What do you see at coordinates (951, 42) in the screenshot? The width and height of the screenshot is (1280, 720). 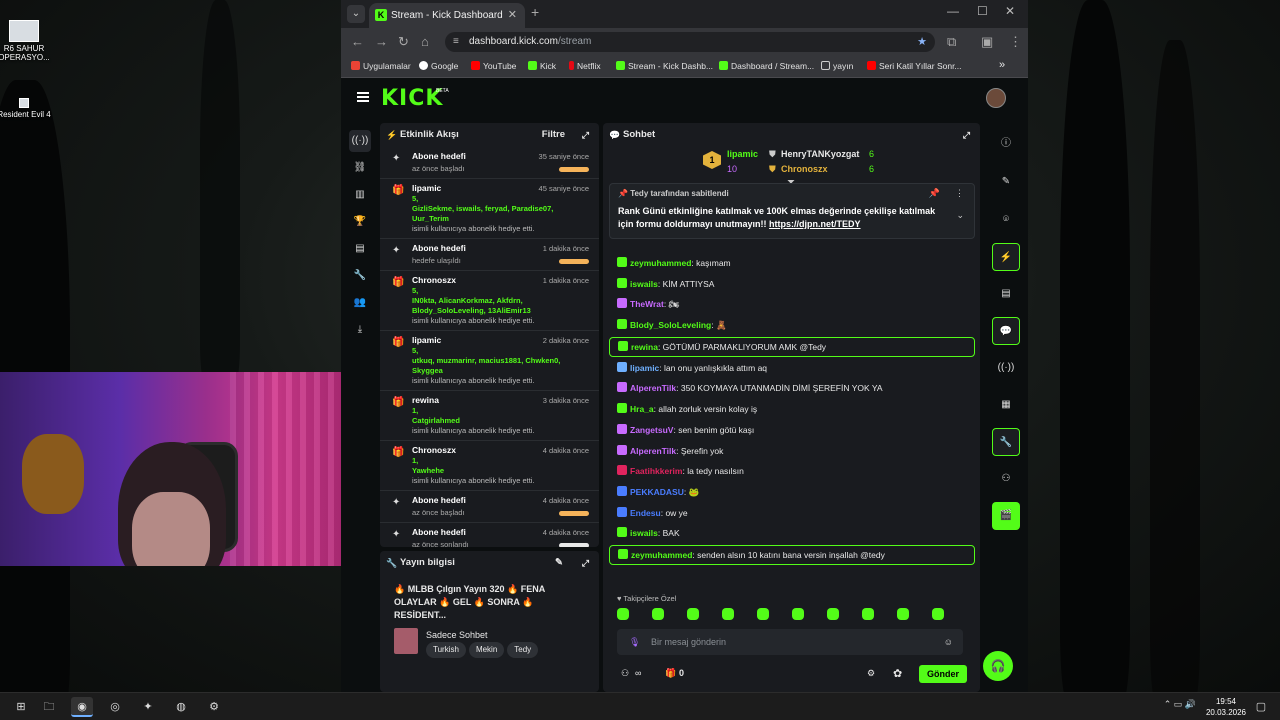 I see `extensions-icon: ⧉` at bounding box center [951, 42].